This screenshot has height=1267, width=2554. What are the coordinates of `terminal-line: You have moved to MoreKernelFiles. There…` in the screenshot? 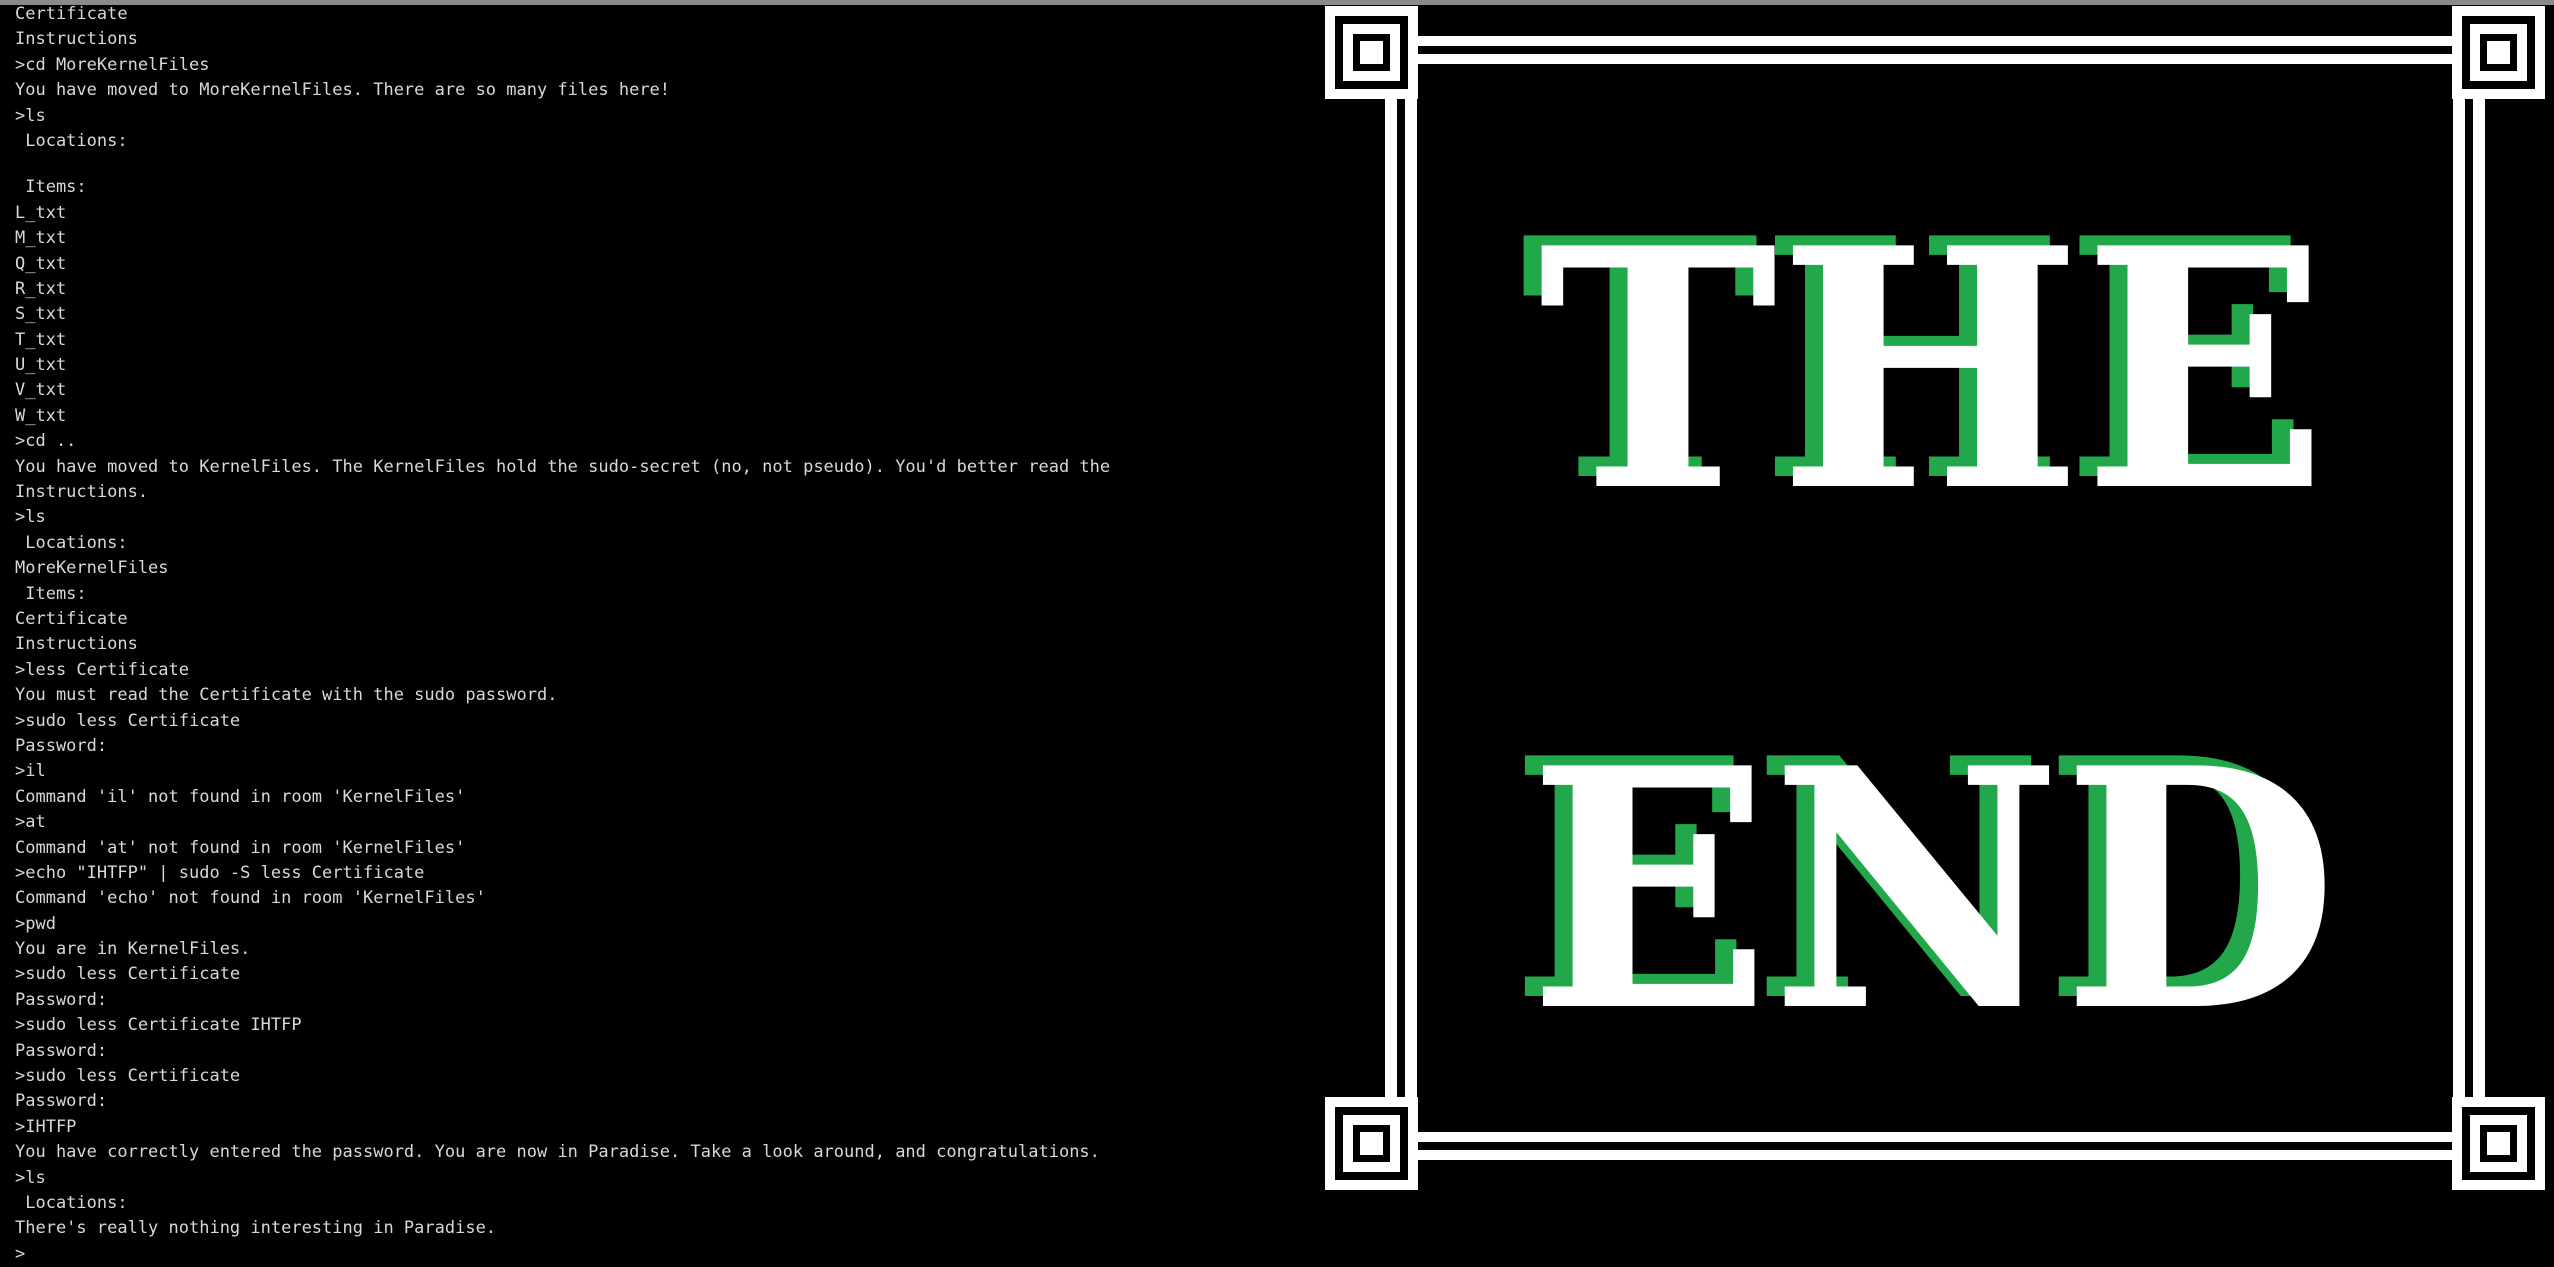 It's located at (343, 90).